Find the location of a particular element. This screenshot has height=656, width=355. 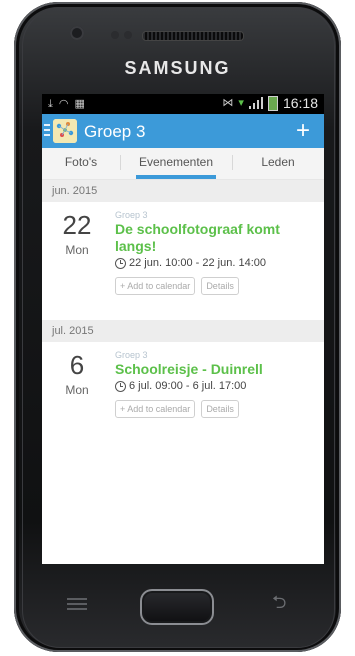

home-button is located at coordinates (177, 607).